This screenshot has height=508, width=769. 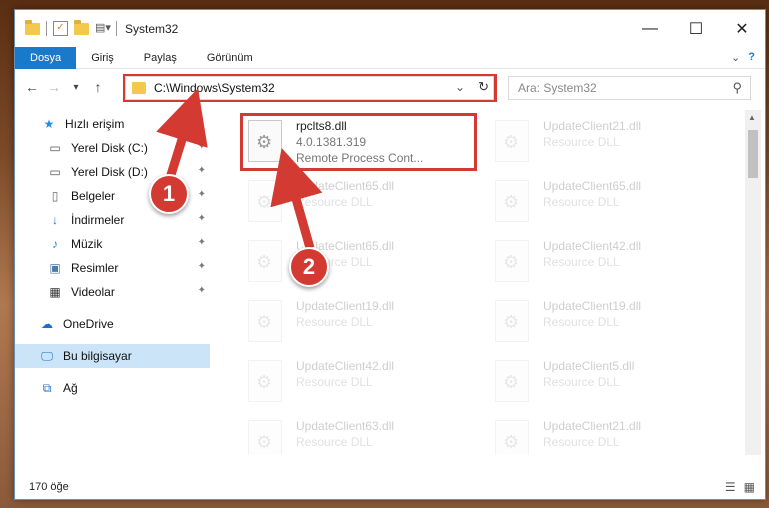 I want to click on computer-icon: 🖵, so click(x=47, y=355).